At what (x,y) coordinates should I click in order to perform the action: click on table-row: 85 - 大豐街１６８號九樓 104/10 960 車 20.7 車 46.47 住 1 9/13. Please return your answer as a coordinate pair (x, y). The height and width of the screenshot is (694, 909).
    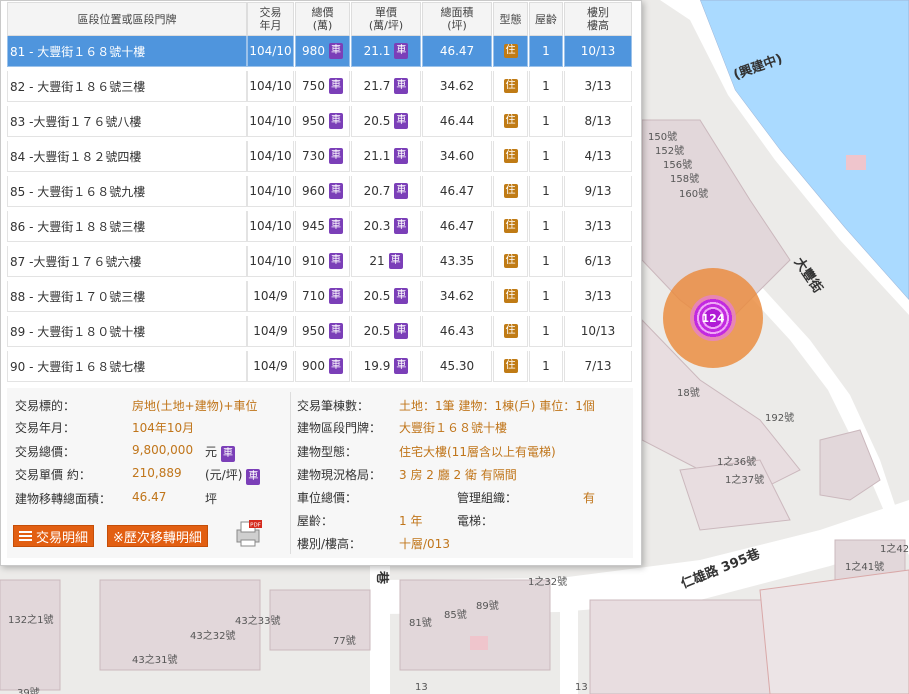
    Looking at the image, I should click on (320, 191).